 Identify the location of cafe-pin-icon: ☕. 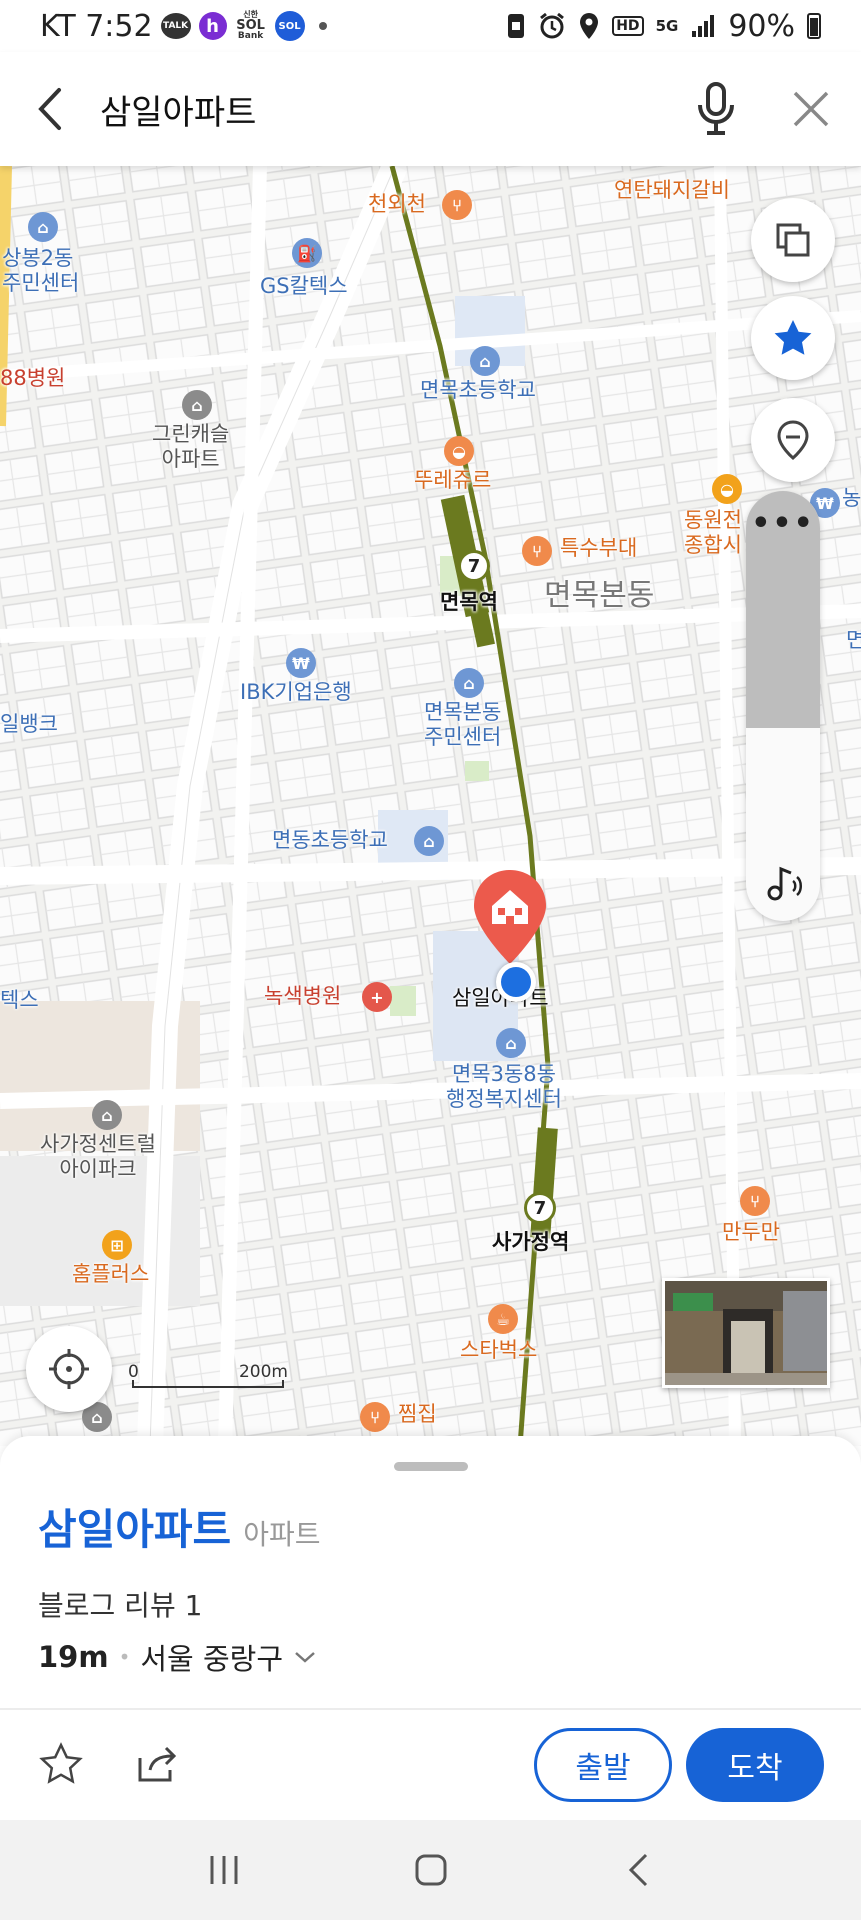
(503, 1319).